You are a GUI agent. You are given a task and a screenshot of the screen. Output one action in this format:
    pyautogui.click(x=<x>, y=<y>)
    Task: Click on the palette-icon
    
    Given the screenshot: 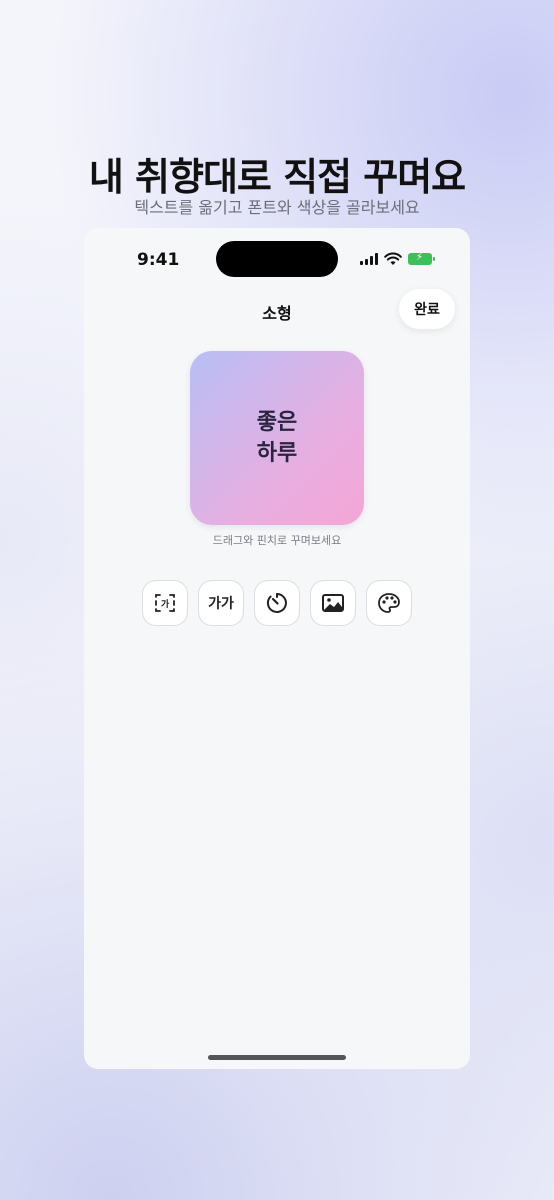 What is the action you would take?
    pyautogui.click(x=389, y=603)
    